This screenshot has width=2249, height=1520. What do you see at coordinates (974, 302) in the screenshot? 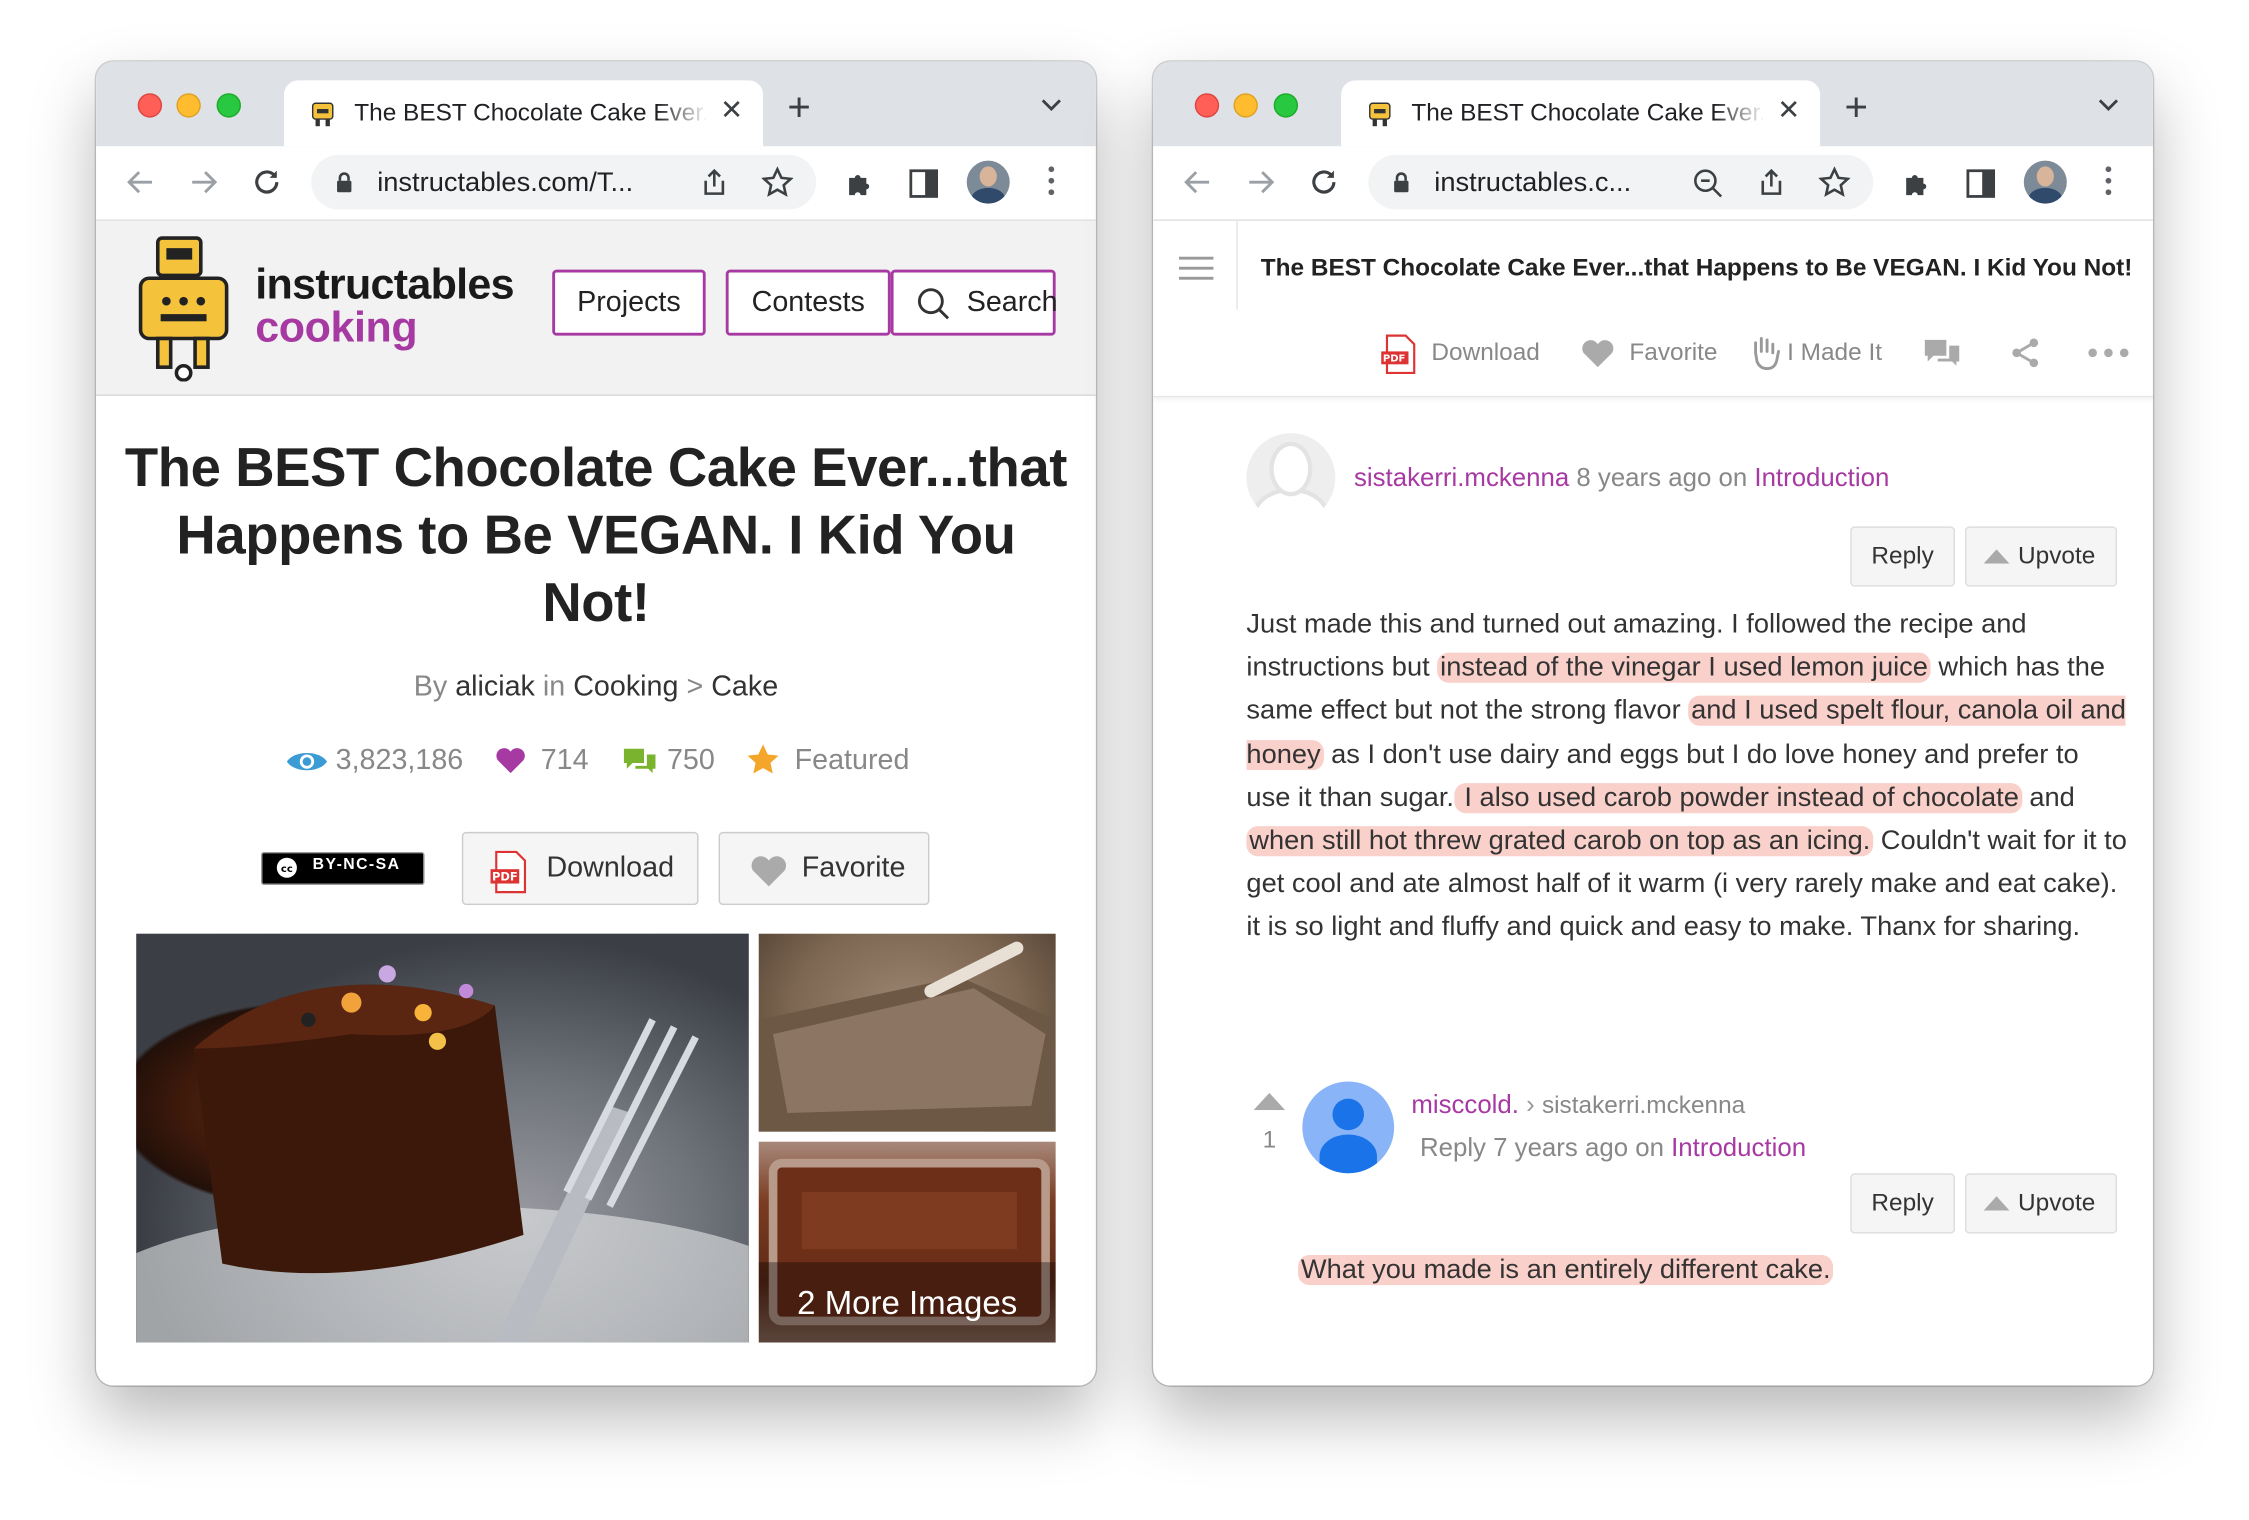
I see `search-nav-button: Search` at bounding box center [974, 302].